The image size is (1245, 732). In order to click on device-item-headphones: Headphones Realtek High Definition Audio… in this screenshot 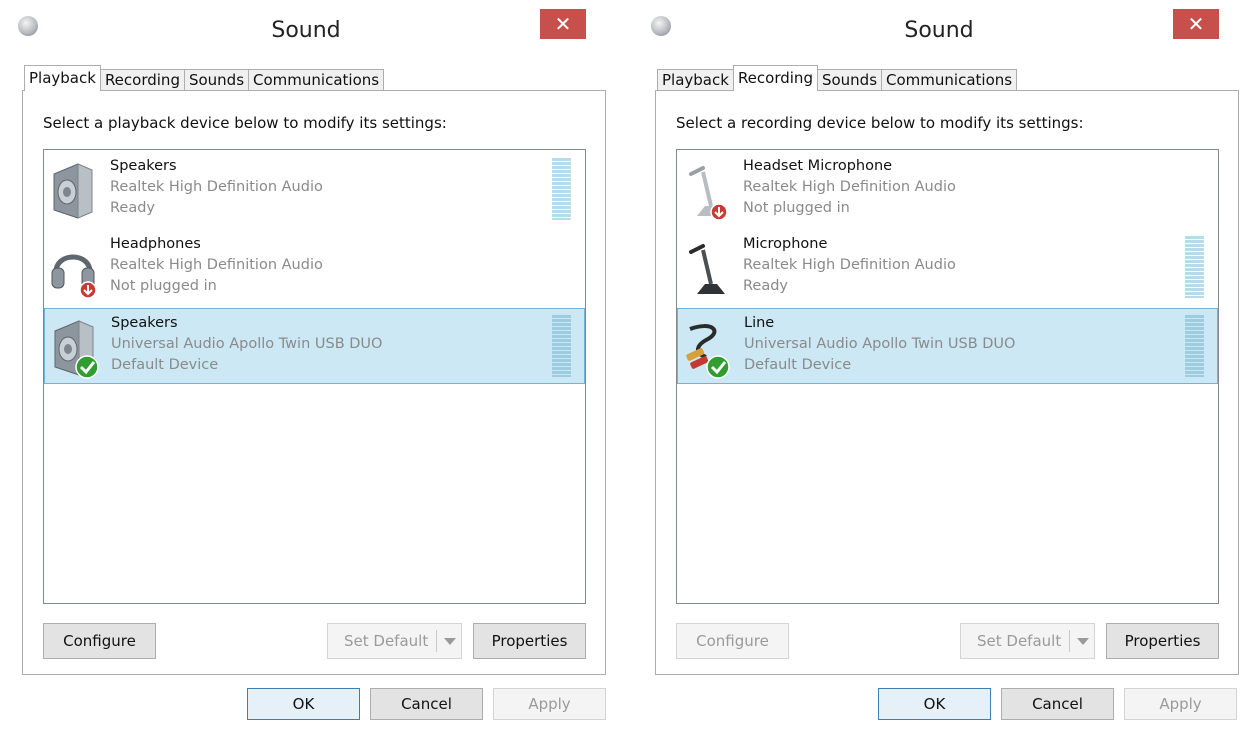, I will do `click(314, 268)`.